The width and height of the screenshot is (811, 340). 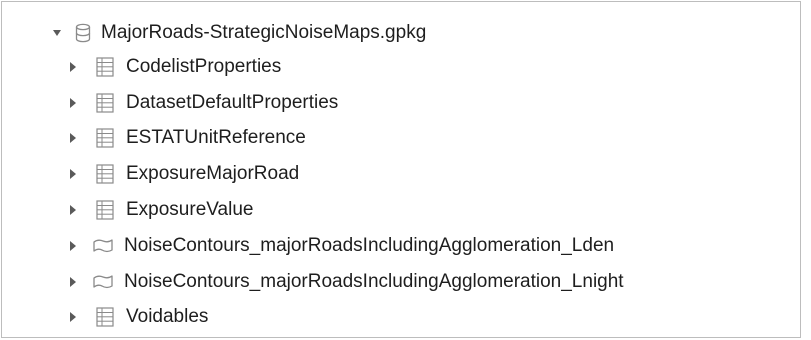 I want to click on tree-item-label: DatasetDefaultProperties, so click(x=232, y=102).